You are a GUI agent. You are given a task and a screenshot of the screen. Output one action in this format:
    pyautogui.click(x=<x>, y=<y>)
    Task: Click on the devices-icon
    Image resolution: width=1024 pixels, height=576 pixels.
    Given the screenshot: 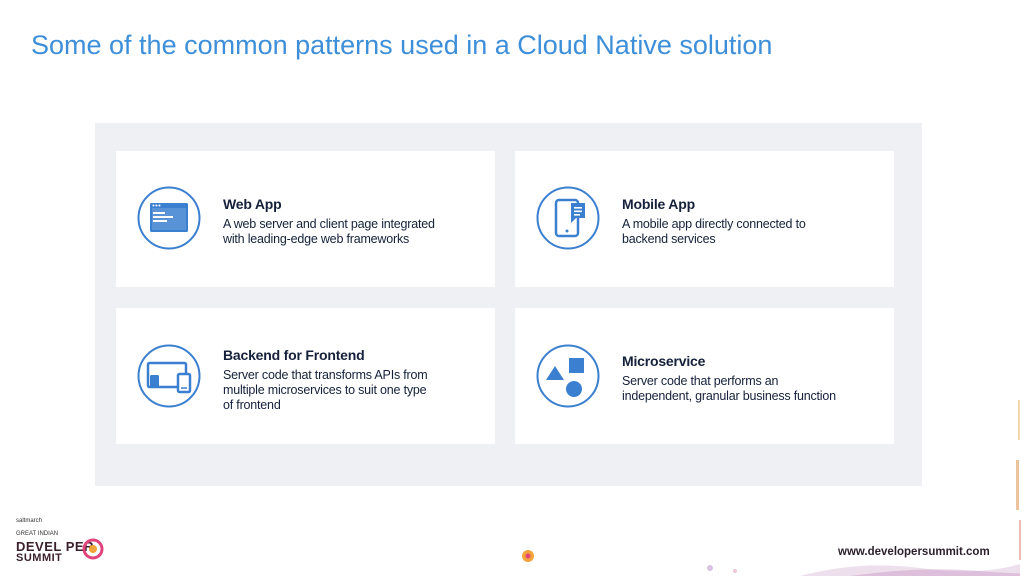 What is the action you would take?
    pyautogui.click(x=169, y=376)
    